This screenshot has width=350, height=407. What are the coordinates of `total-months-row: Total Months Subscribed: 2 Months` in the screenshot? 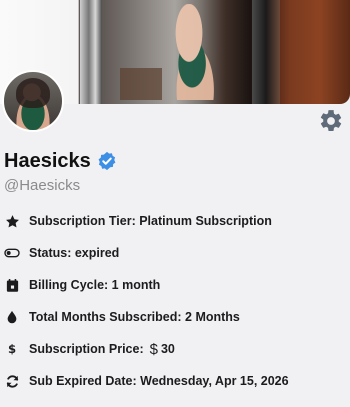 It's located at (122, 317).